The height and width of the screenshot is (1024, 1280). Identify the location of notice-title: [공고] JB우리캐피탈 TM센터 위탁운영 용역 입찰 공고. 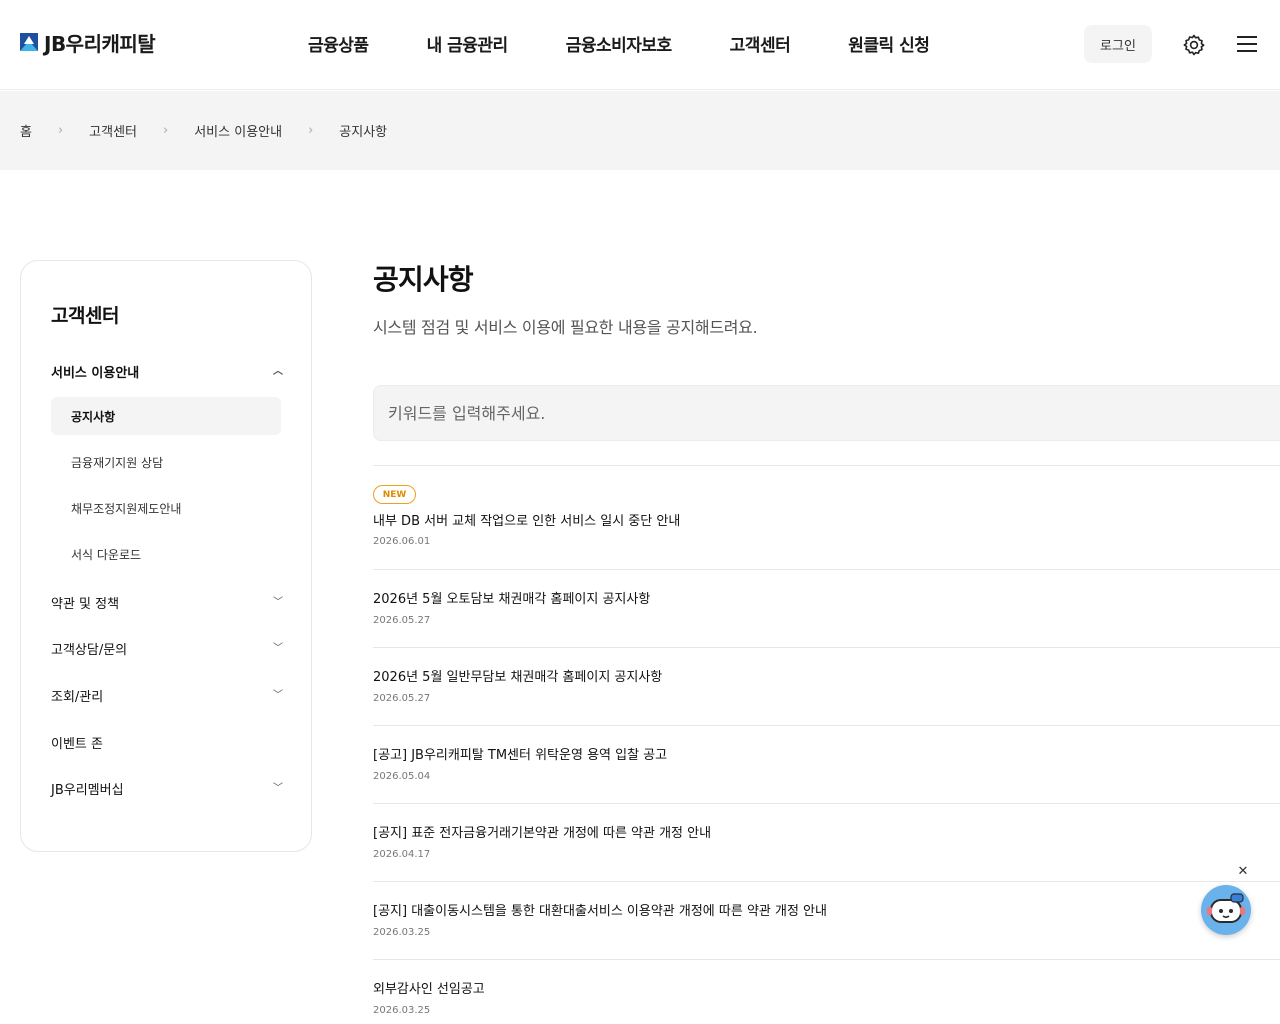
(520, 753).